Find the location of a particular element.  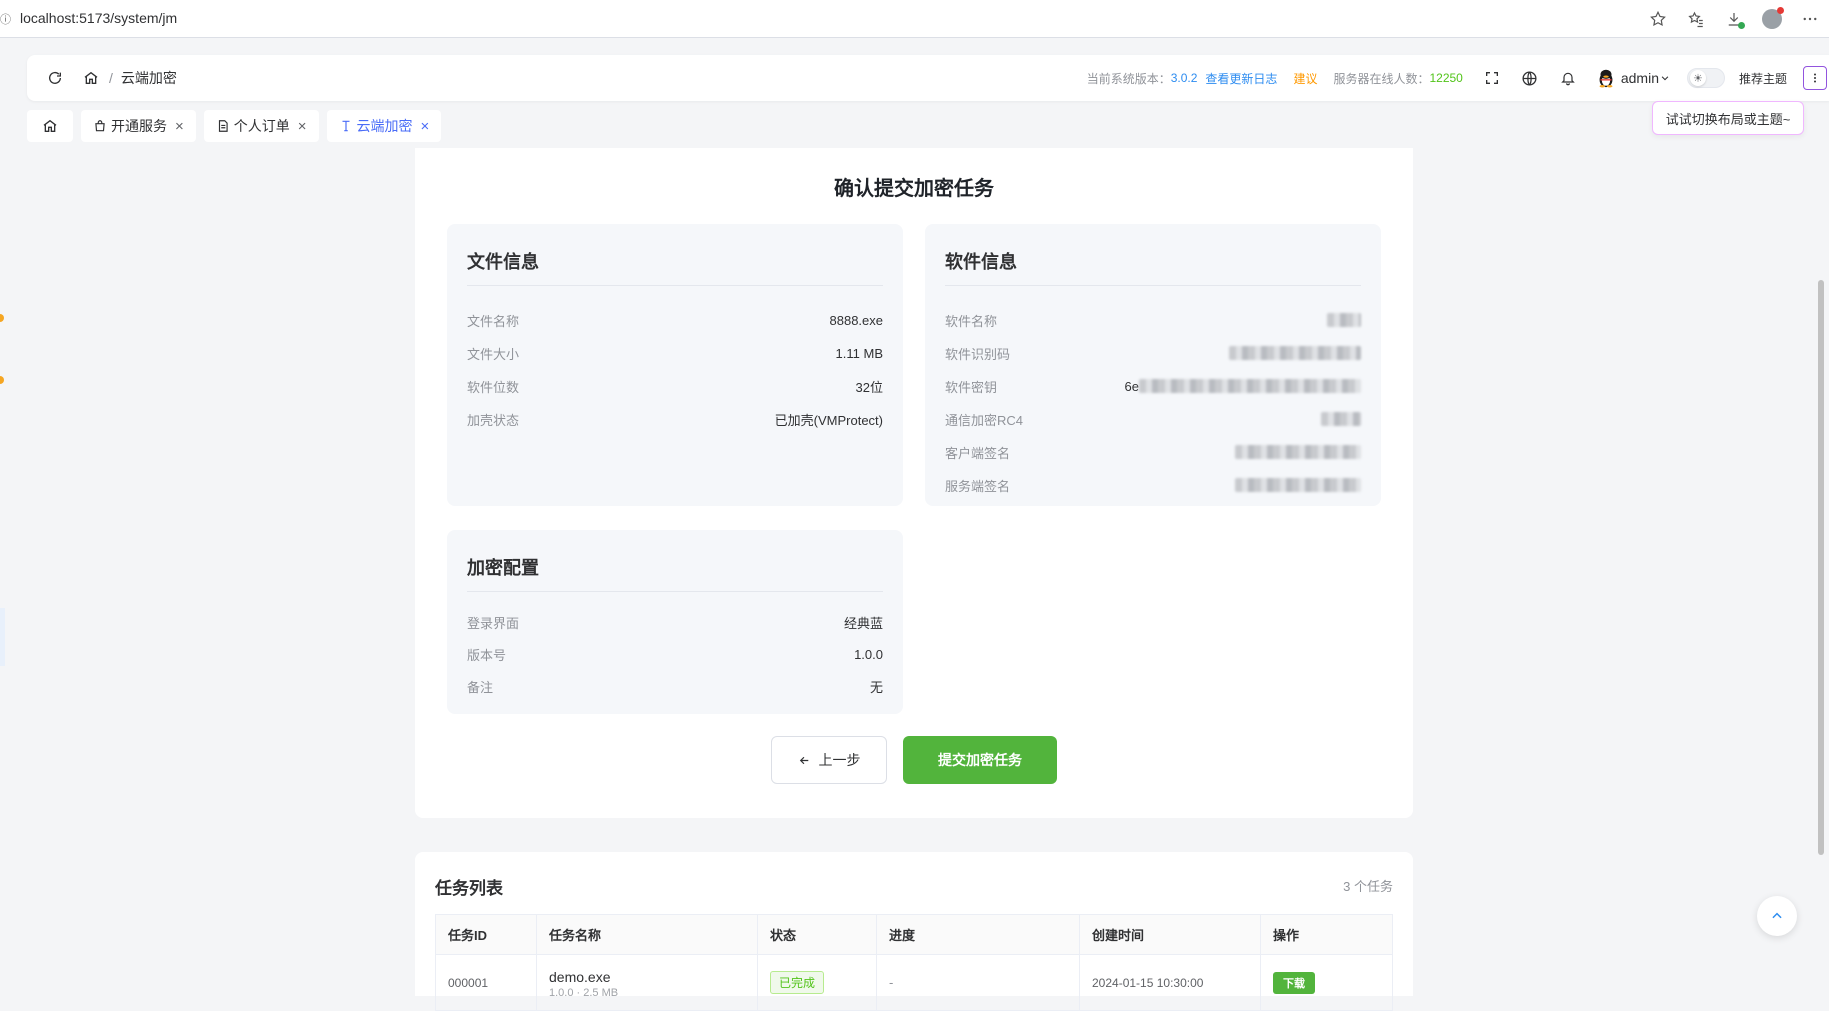

sidebar-edge is located at coordinates (5, 517).